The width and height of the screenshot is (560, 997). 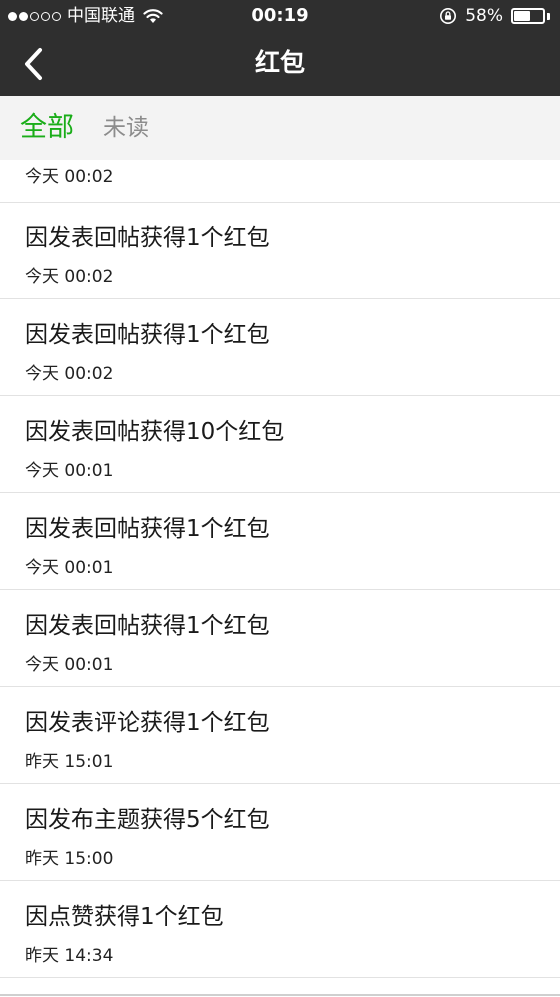 I want to click on bottom-divider, so click(x=280, y=995).